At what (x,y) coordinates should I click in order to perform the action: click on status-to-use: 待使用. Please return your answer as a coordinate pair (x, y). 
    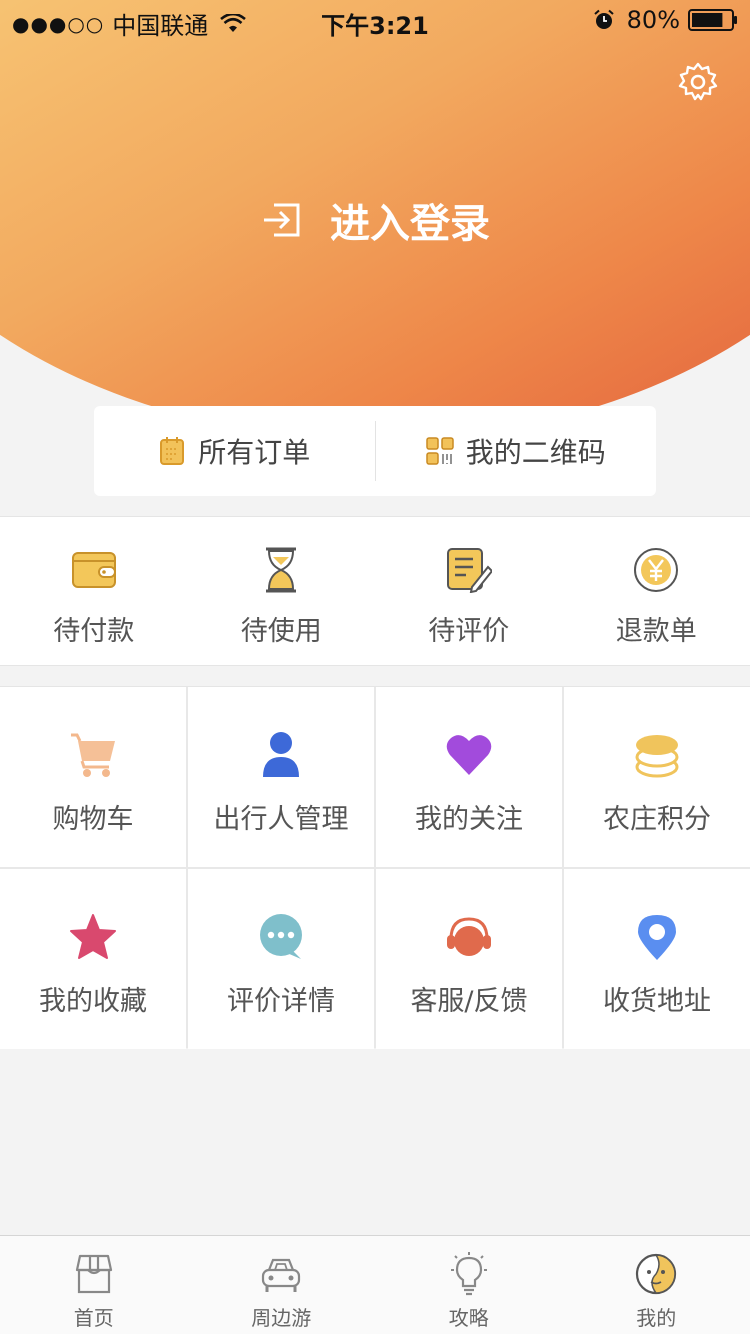
    Looking at the image, I should click on (282, 591).